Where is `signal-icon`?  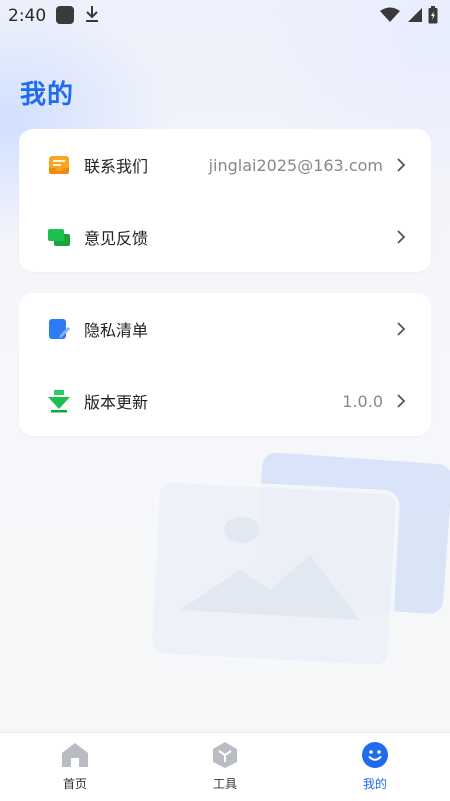 signal-icon is located at coordinates (415, 15).